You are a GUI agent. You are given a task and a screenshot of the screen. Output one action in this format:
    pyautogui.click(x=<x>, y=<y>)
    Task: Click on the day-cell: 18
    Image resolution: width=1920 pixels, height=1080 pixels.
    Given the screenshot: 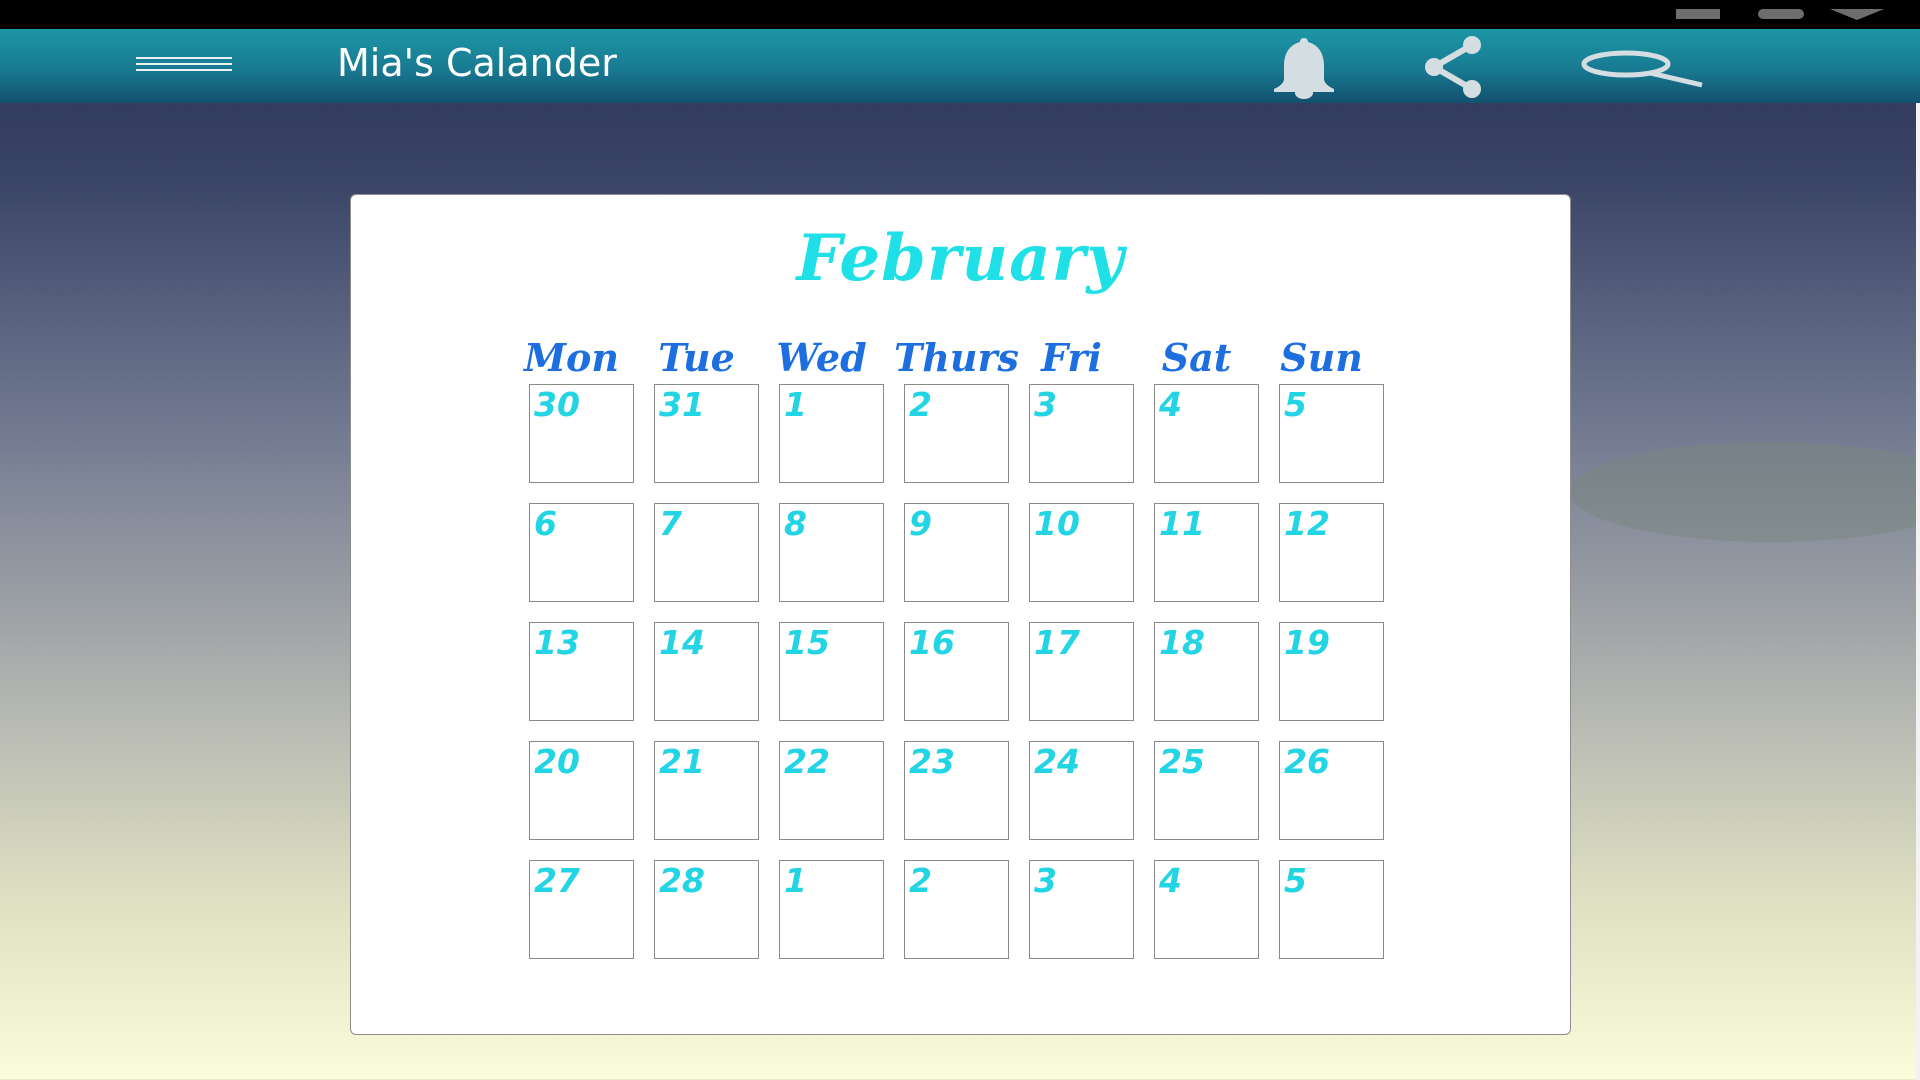 What is the action you would take?
    pyautogui.click(x=1206, y=671)
    